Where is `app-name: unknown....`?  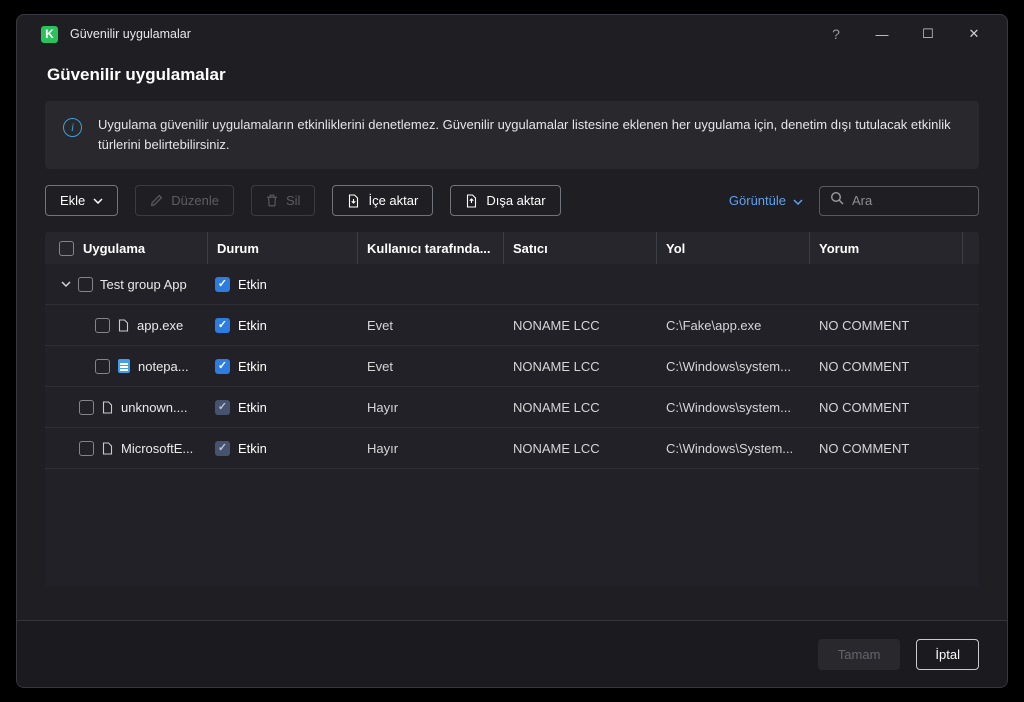 app-name: unknown.... is located at coordinates (154, 407).